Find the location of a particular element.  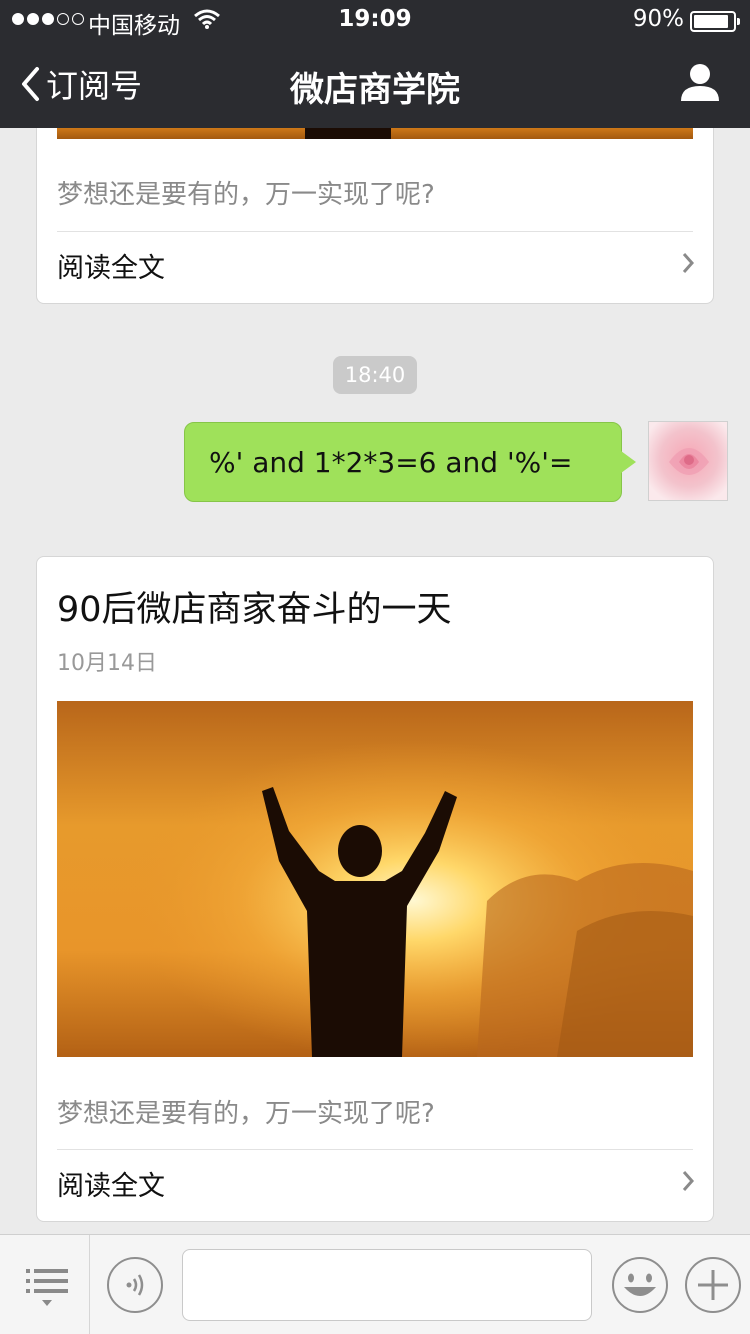

rose-avatar-image is located at coordinates (688, 461).